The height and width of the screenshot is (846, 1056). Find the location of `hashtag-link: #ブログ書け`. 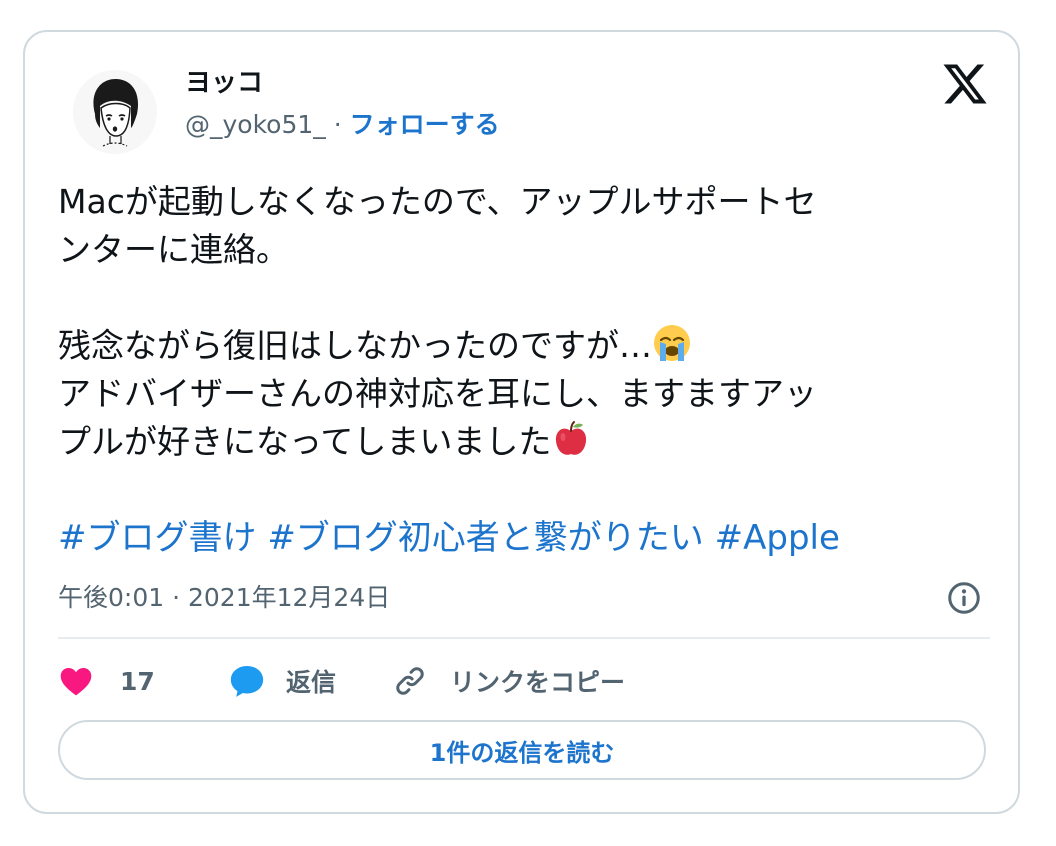

hashtag-link: #ブログ書け is located at coordinates (157, 538).